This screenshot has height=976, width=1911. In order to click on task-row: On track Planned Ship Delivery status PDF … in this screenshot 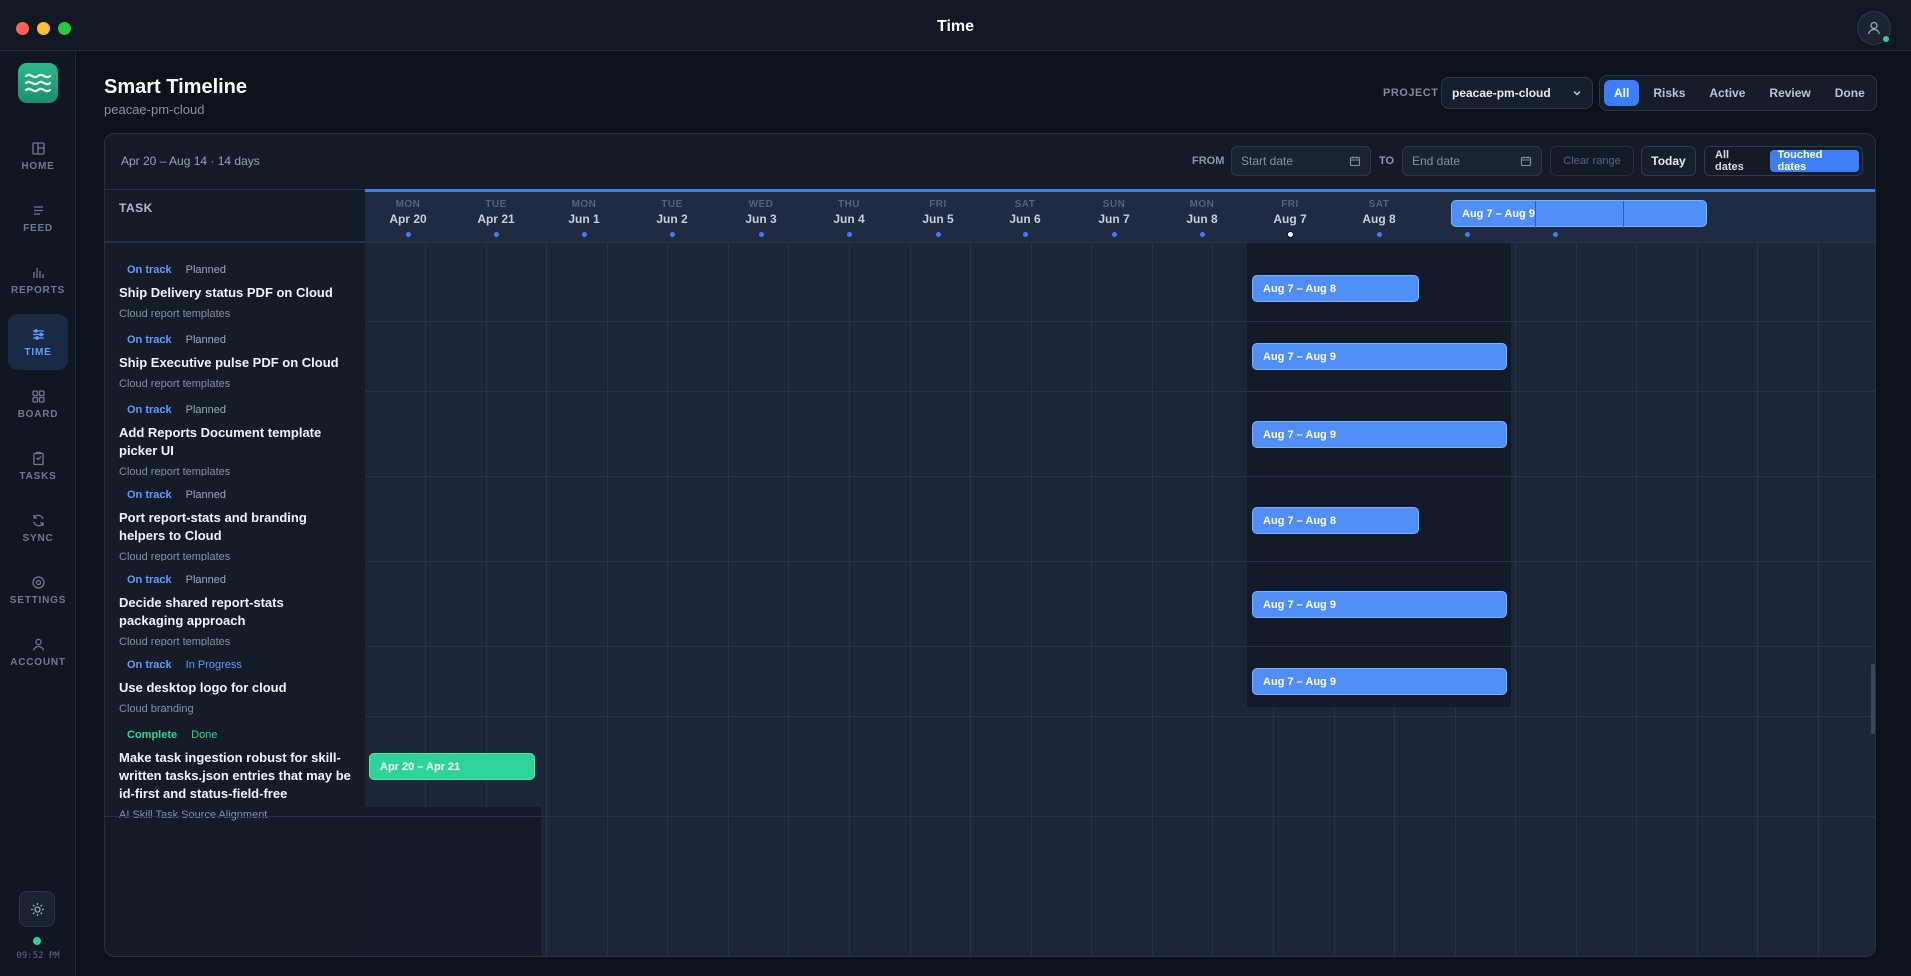, I will do `click(235, 286)`.